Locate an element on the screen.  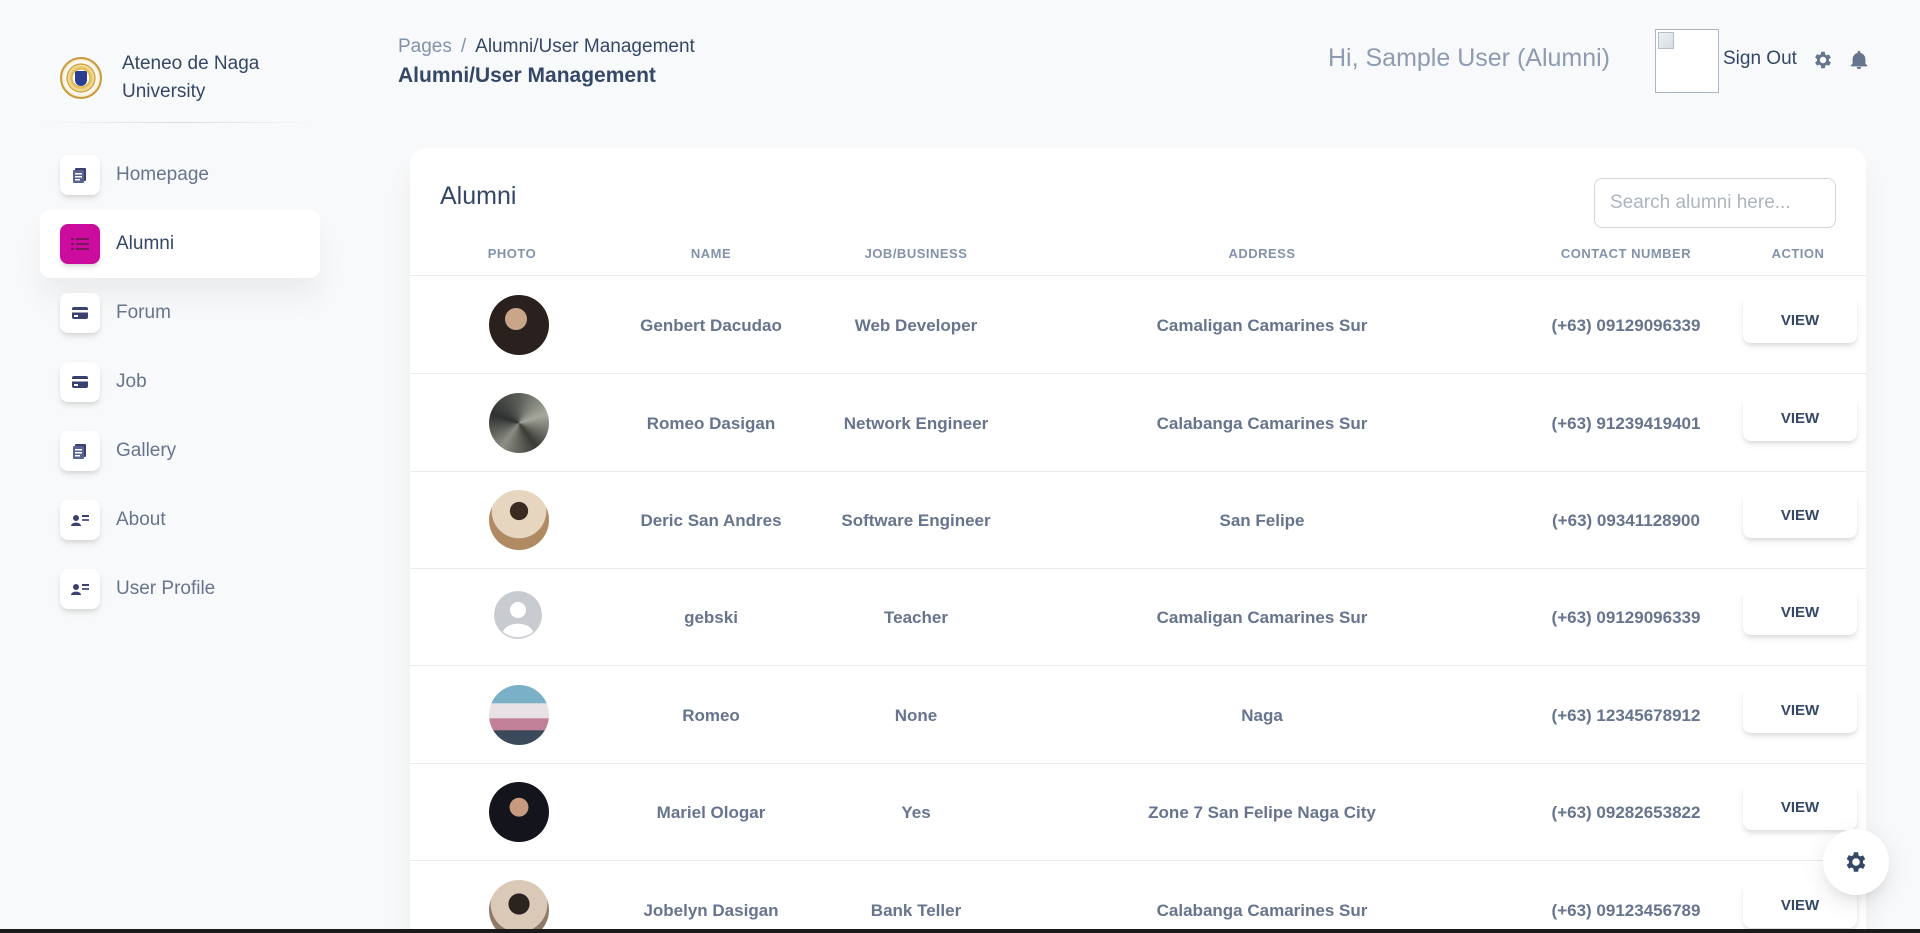
page-title: Alumni/User Management is located at coordinates (527, 75).